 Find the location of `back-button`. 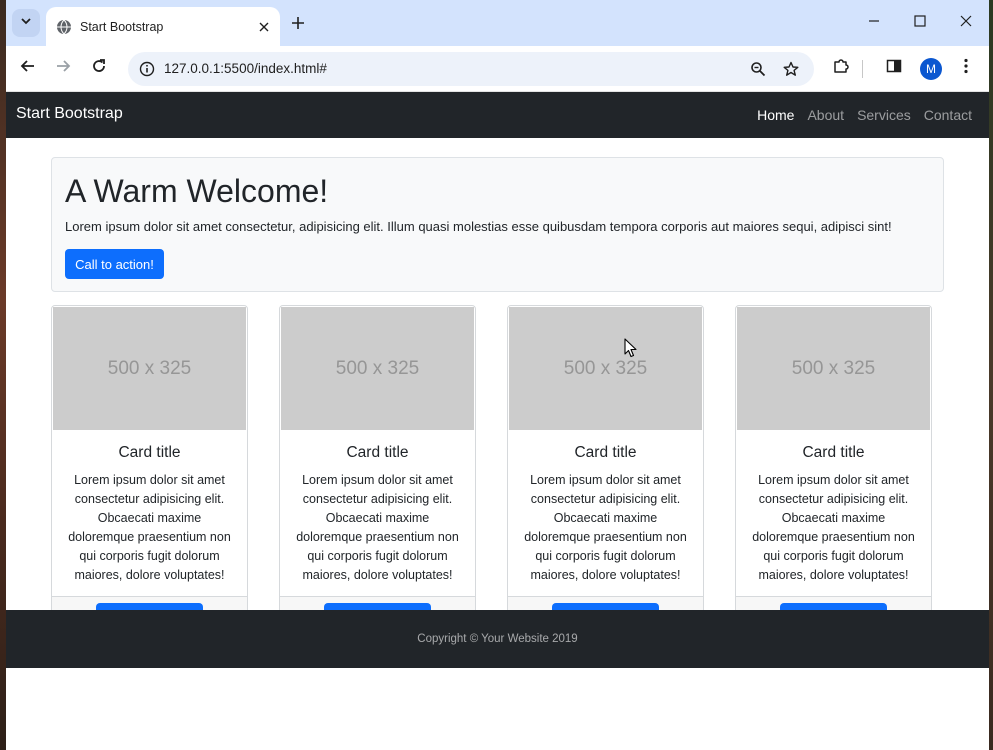

back-button is located at coordinates (28, 68).